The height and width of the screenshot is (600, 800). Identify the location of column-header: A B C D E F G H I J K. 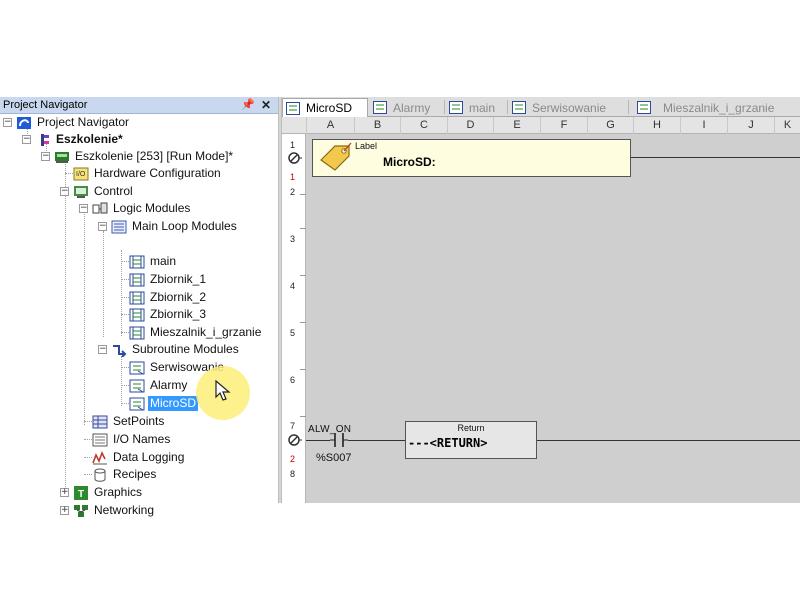
(541, 125).